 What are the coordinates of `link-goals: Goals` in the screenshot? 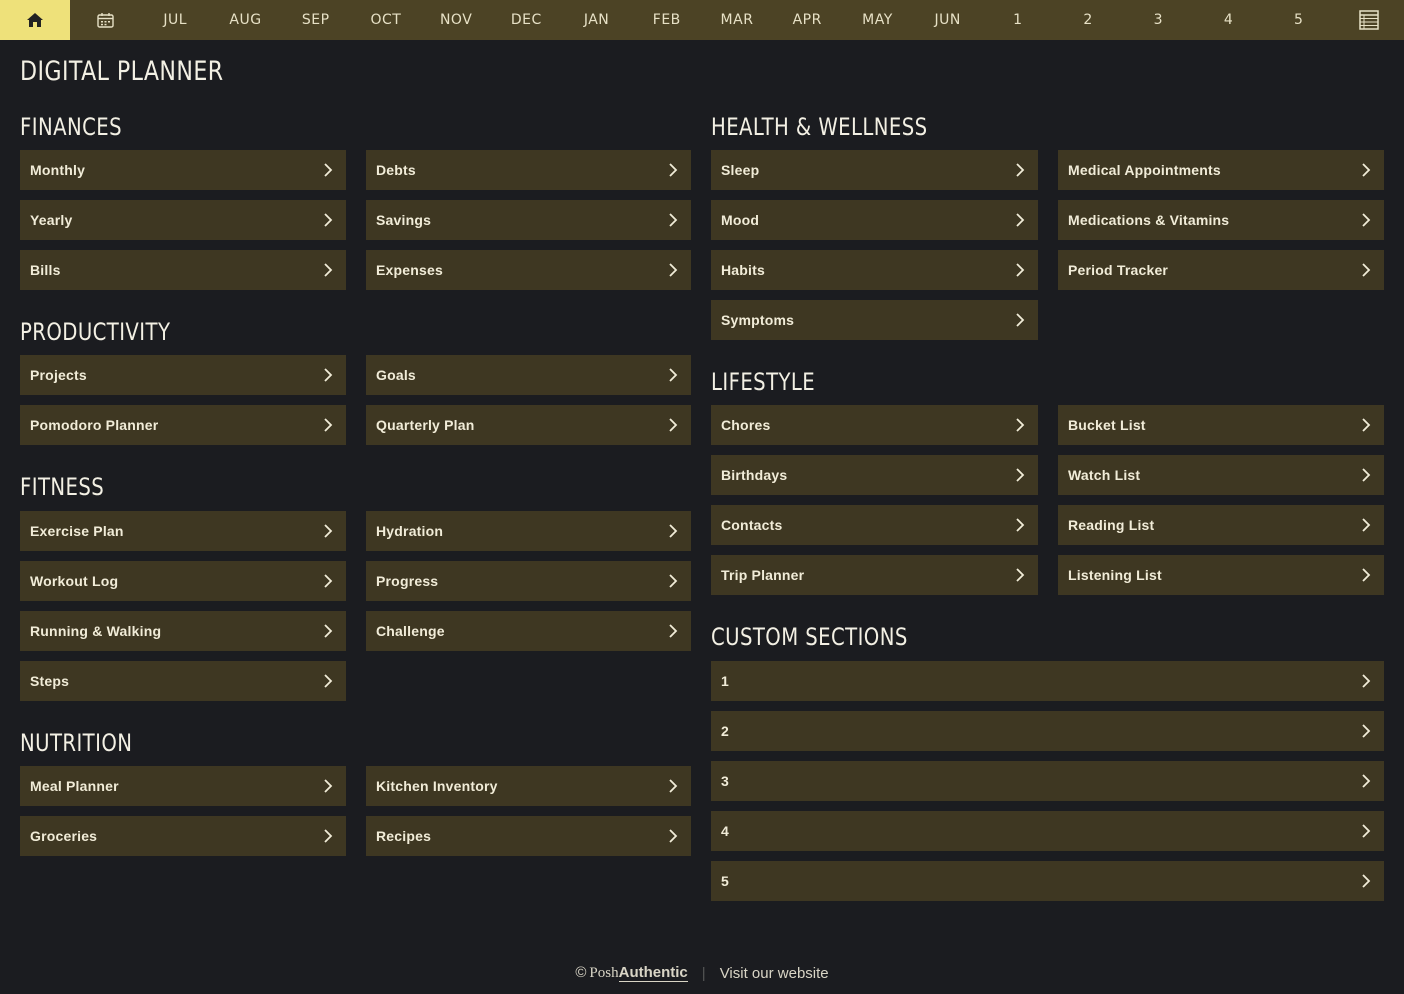 It's located at (528, 375).